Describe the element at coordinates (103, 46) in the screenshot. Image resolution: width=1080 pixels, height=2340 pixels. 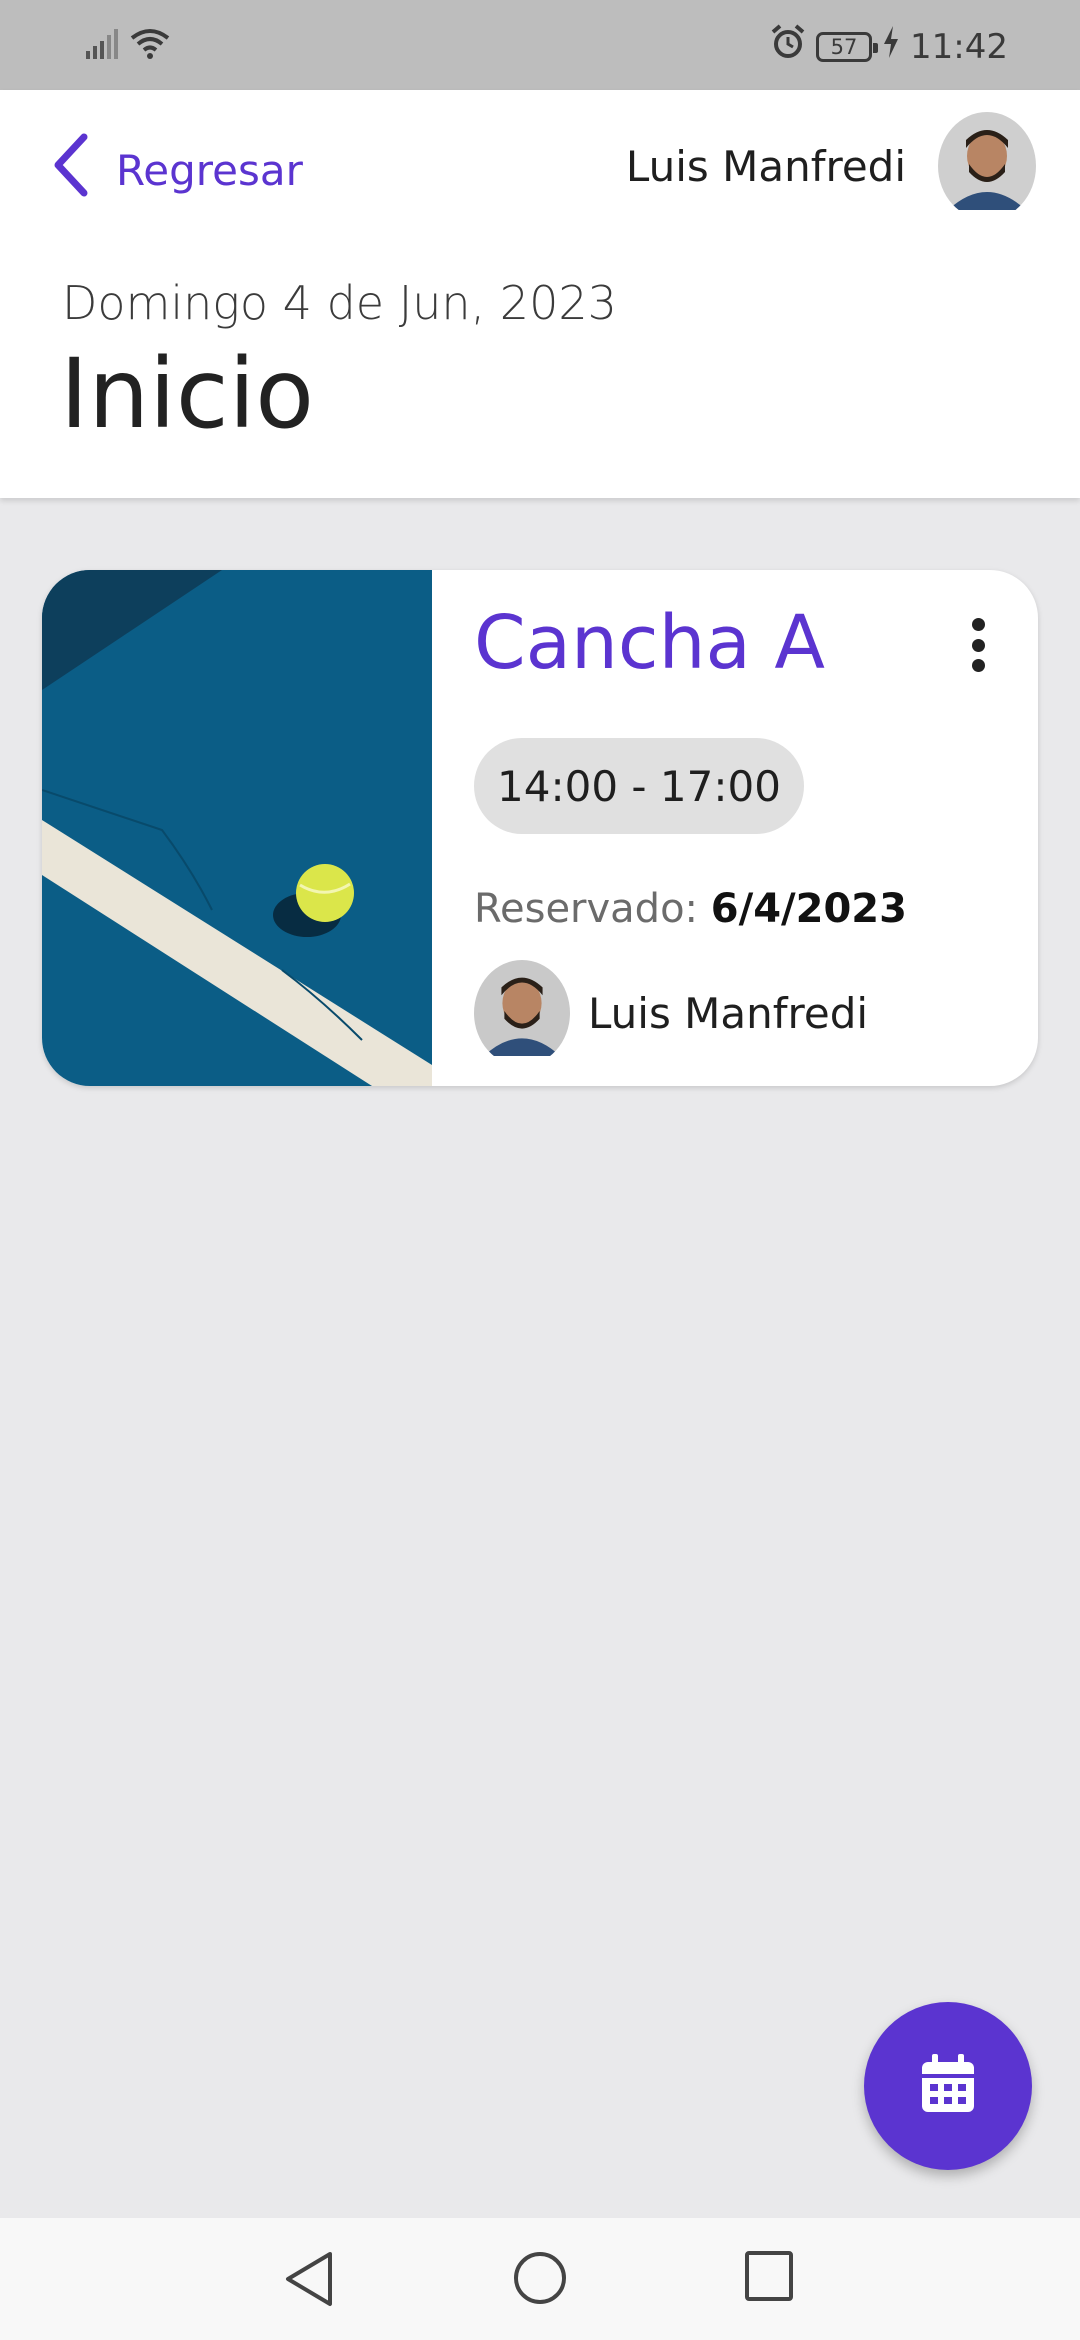
I see `signal-icon` at that location.